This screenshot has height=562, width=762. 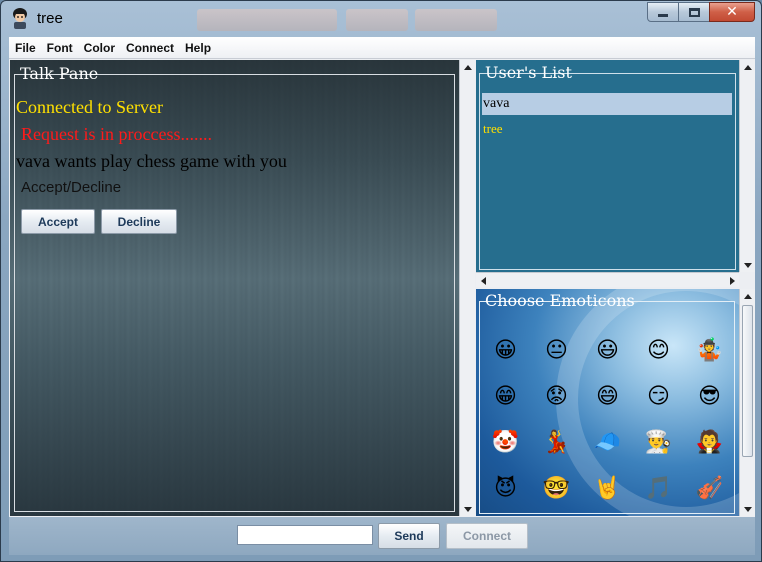 I want to click on menu-color: Color, so click(x=99, y=48).